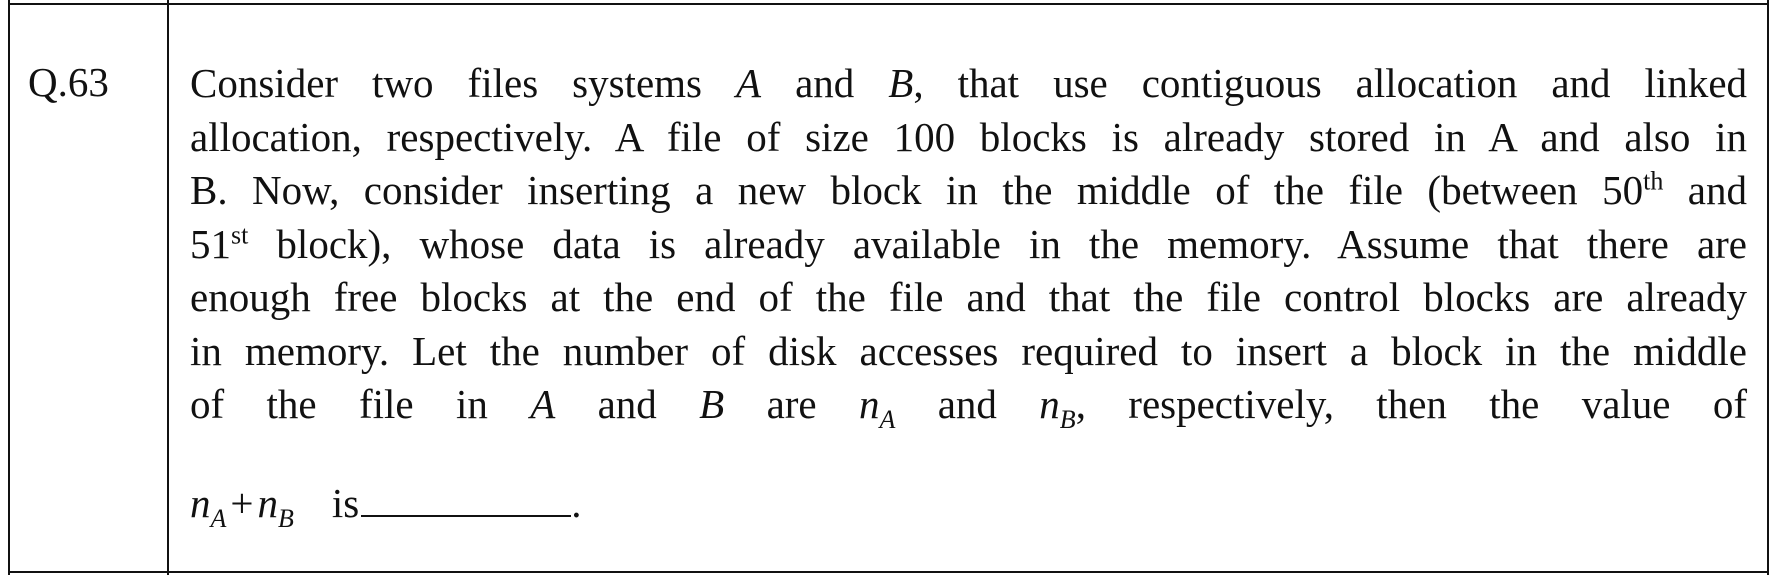 This screenshot has width=1778, height=575. Describe the element at coordinates (360, 404) in the screenshot. I see `text-run: of the file in` at that location.